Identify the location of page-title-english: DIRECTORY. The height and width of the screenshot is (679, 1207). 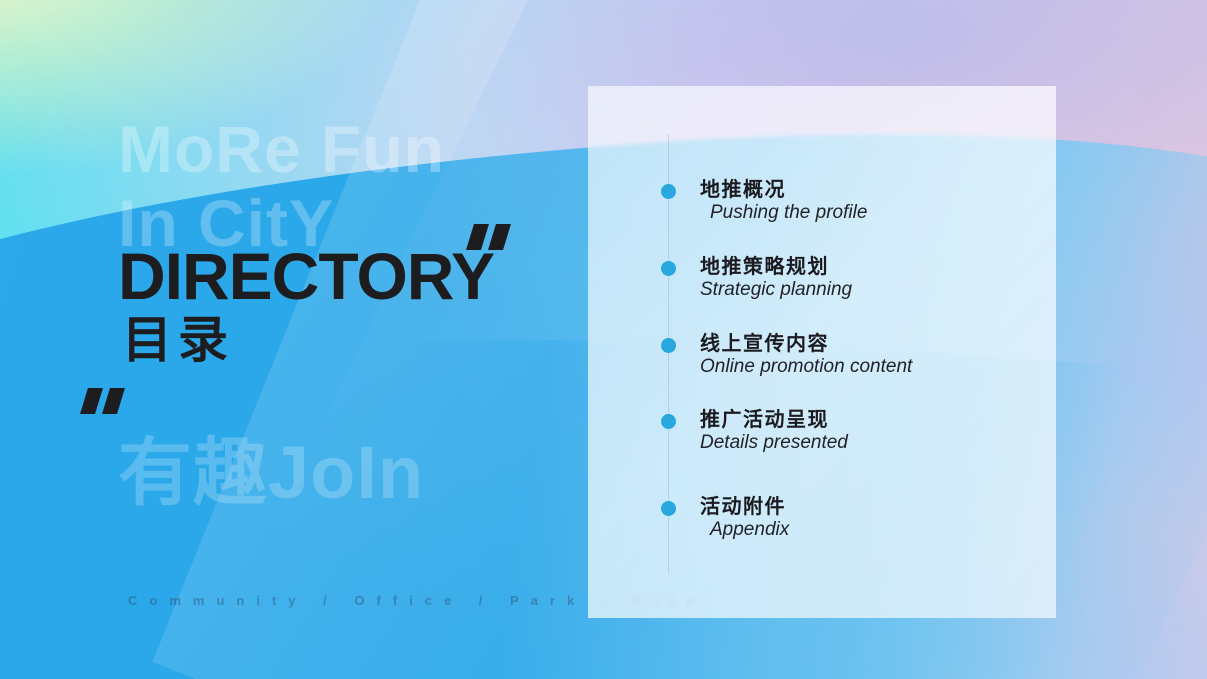
(306, 276).